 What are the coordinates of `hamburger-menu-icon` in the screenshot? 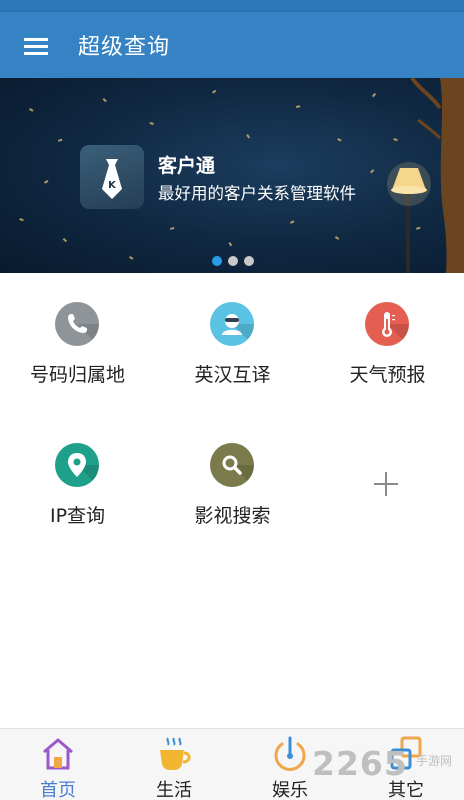 It's located at (36, 45).